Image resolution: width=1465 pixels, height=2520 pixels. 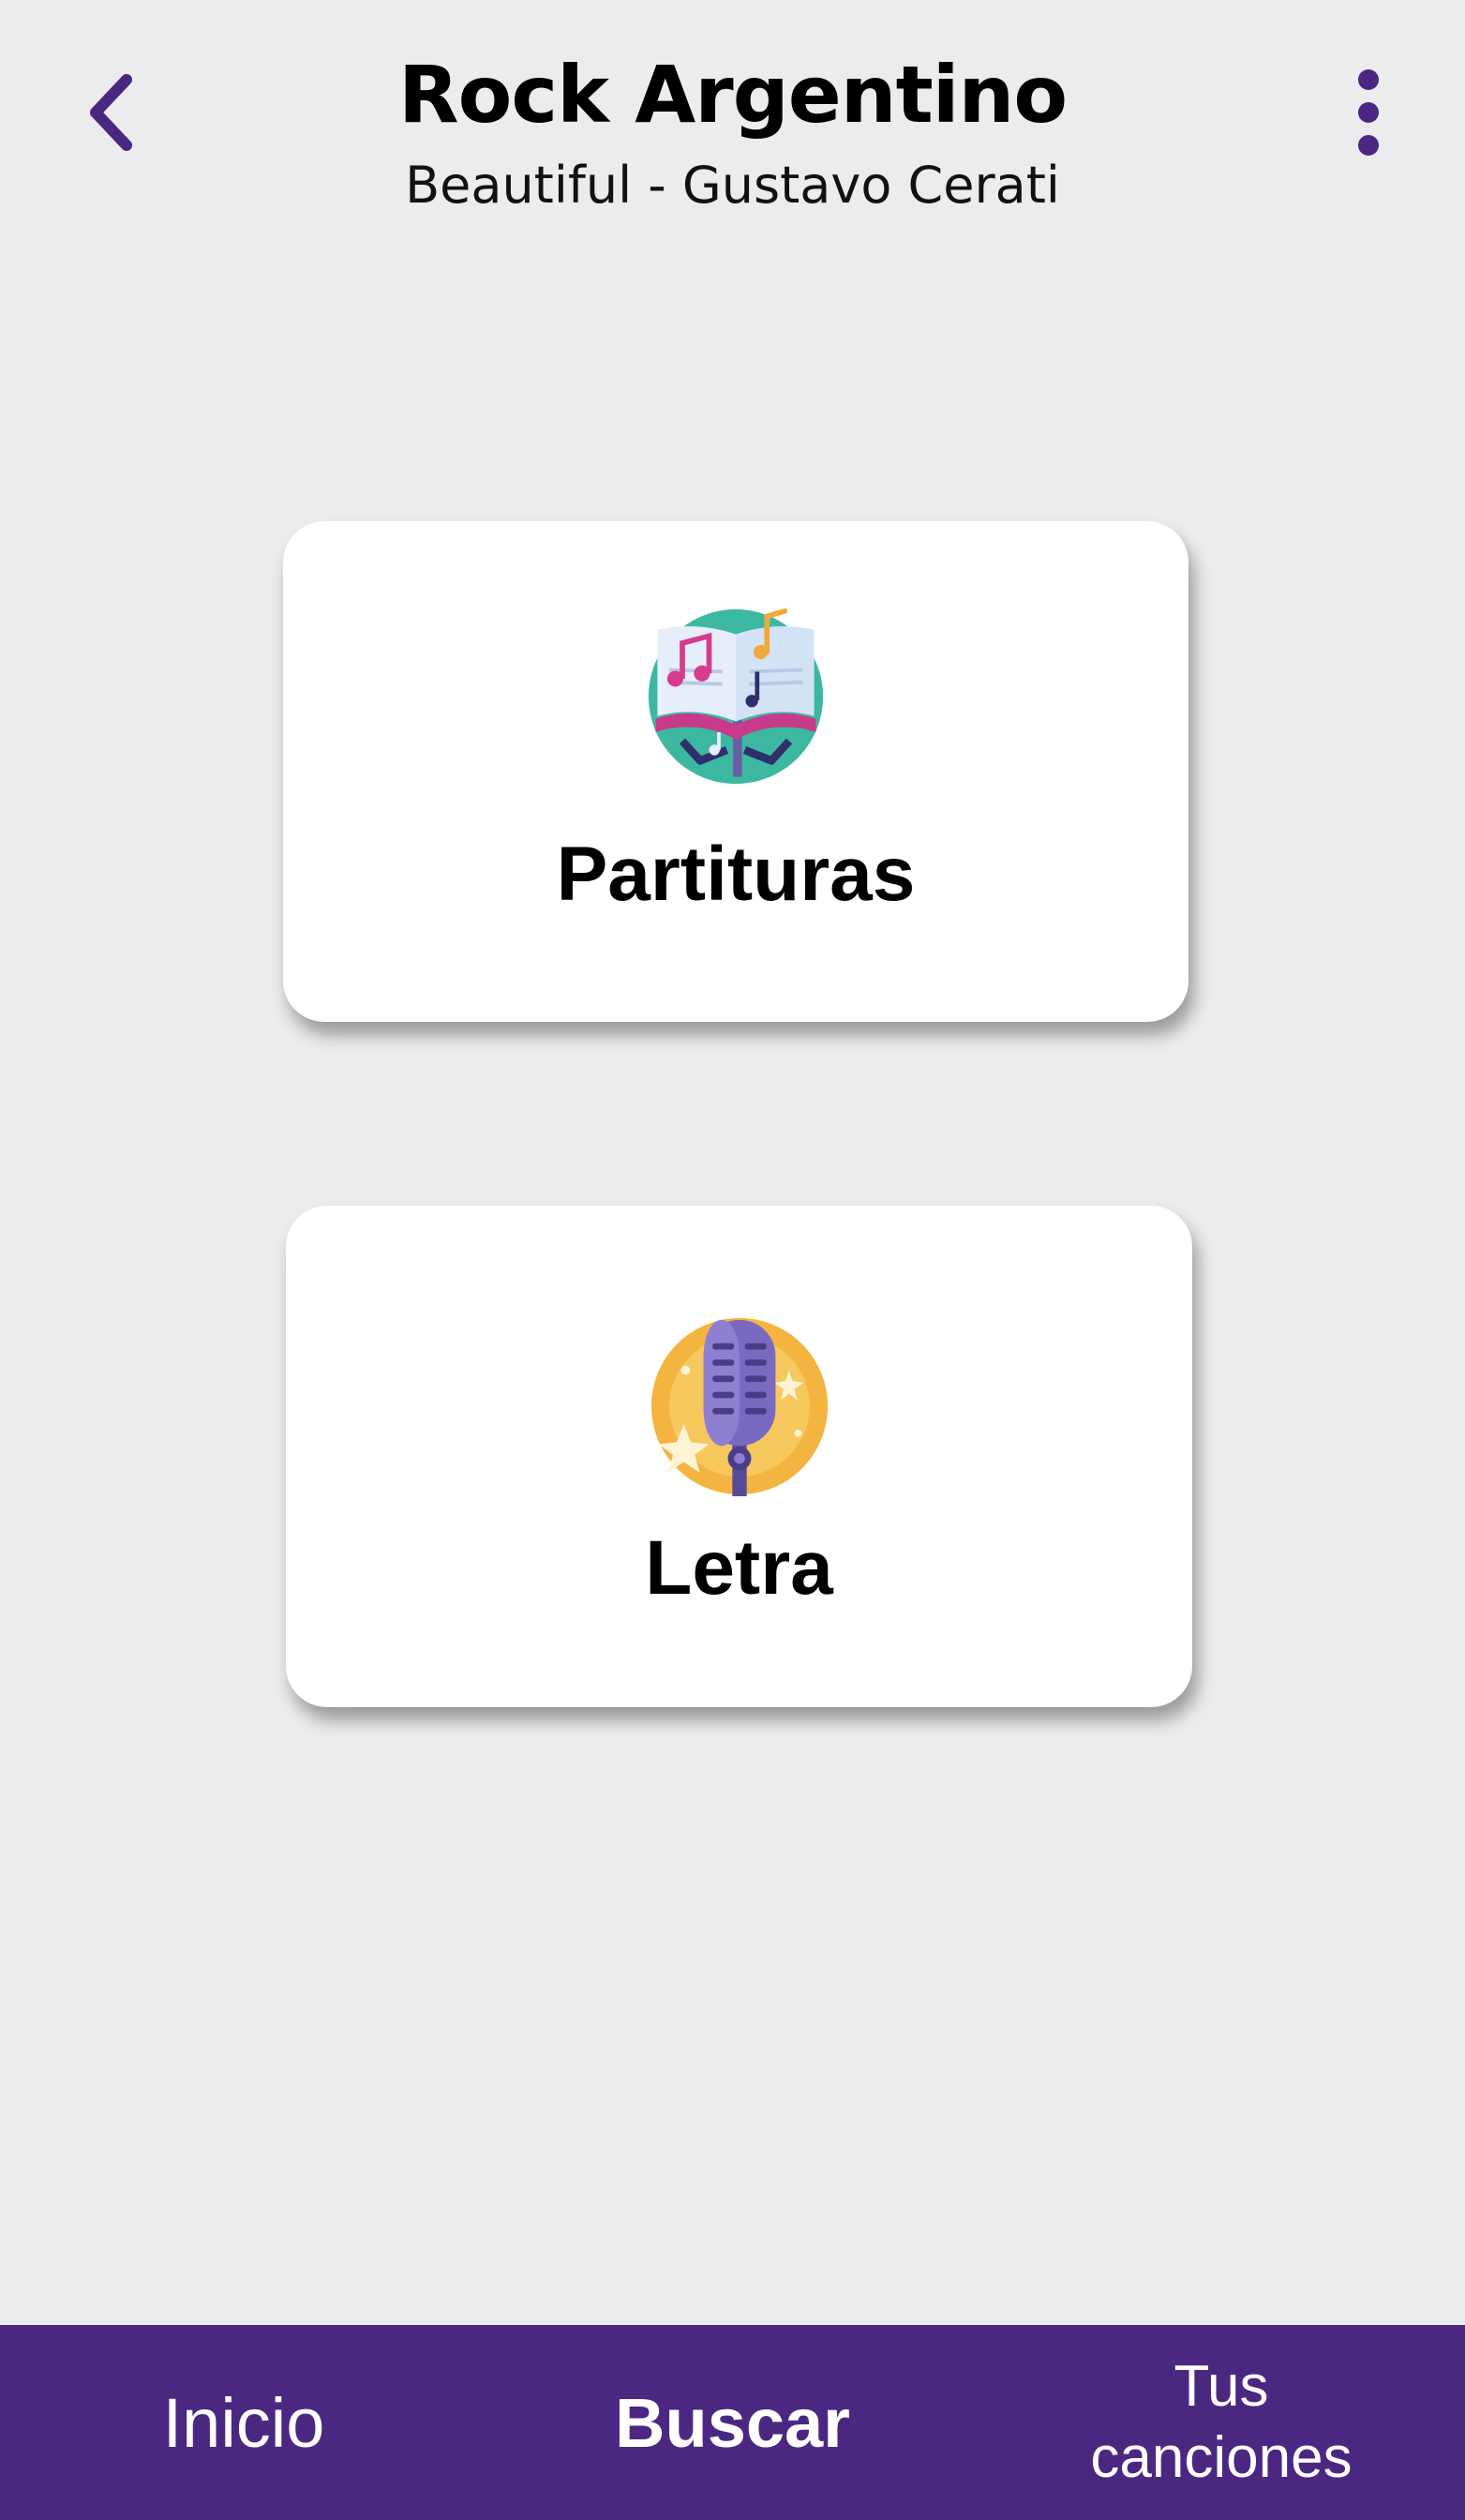 I want to click on lyrics-card: Letra, so click(x=739, y=1456).